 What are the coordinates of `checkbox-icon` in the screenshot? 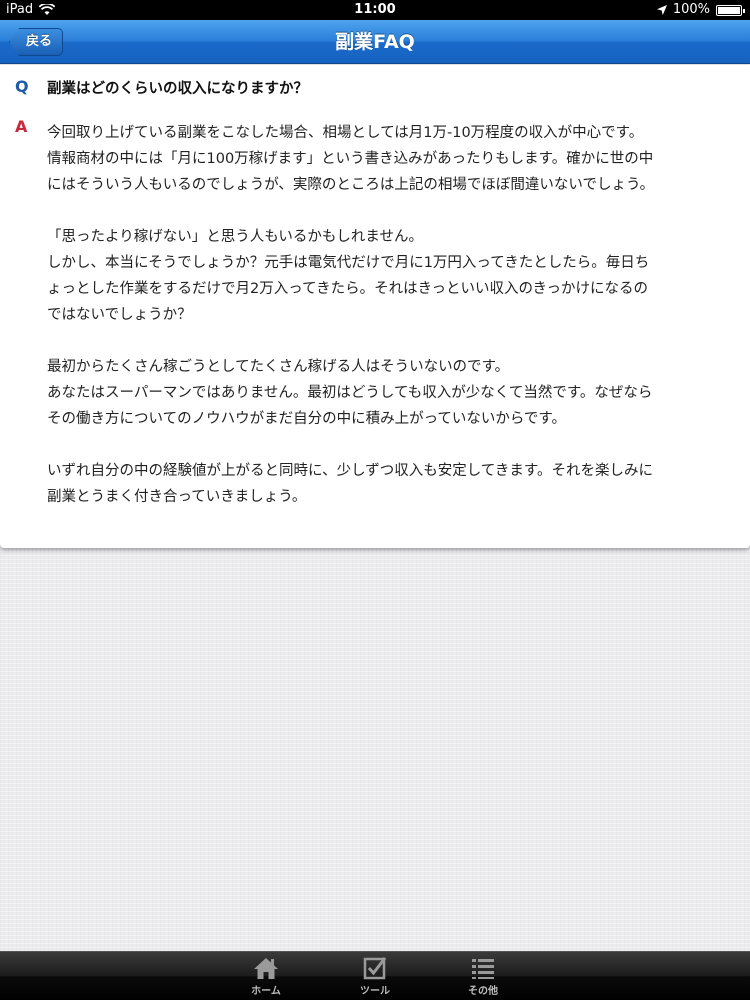 It's located at (375, 968).